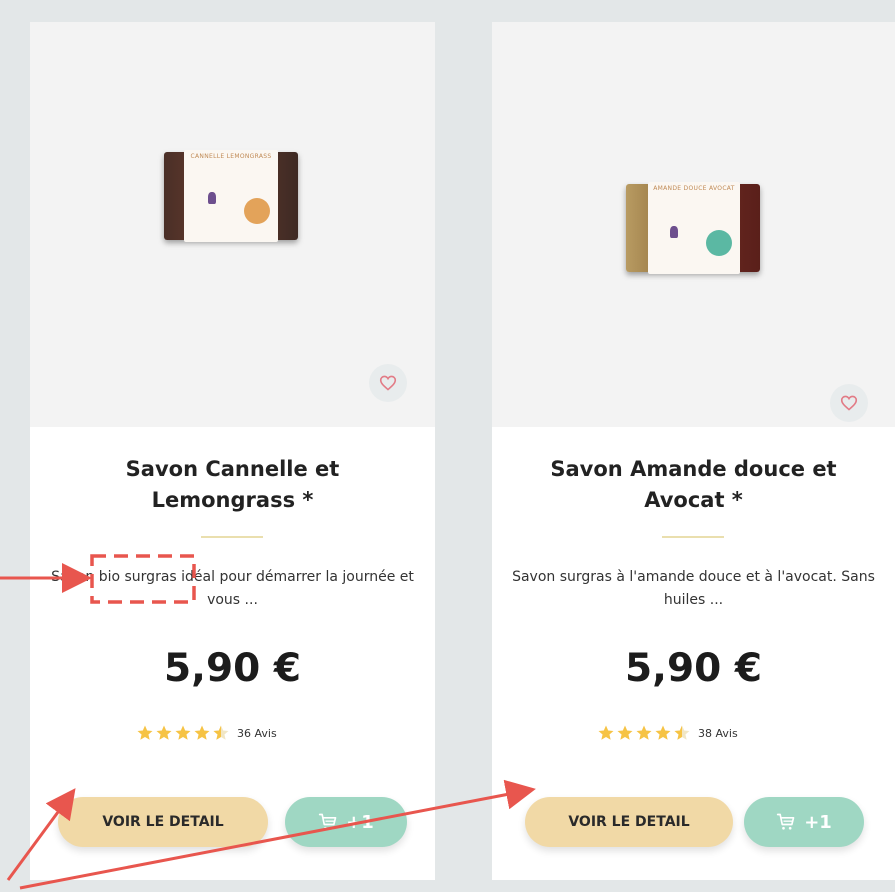 Image resolution: width=895 pixels, height=892 pixels. I want to click on product-title: Savon Amande douce et Avocat *, so click(693, 485).